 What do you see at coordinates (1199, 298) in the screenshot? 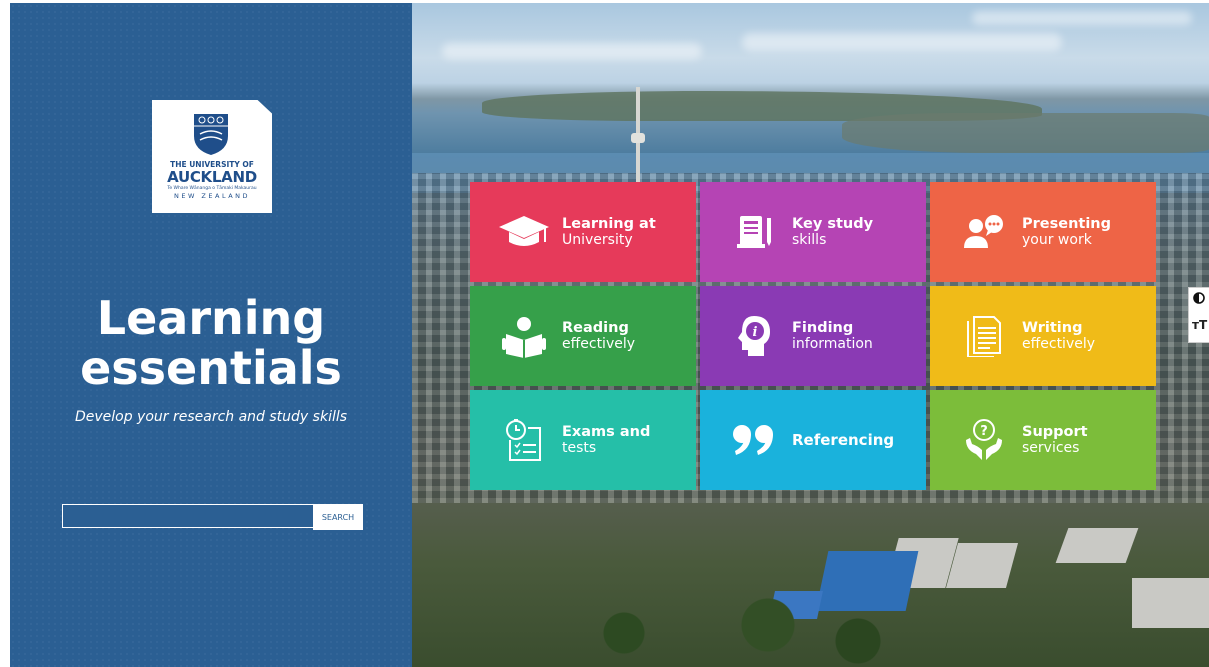
I see `contrast-icon` at bounding box center [1199, 298].